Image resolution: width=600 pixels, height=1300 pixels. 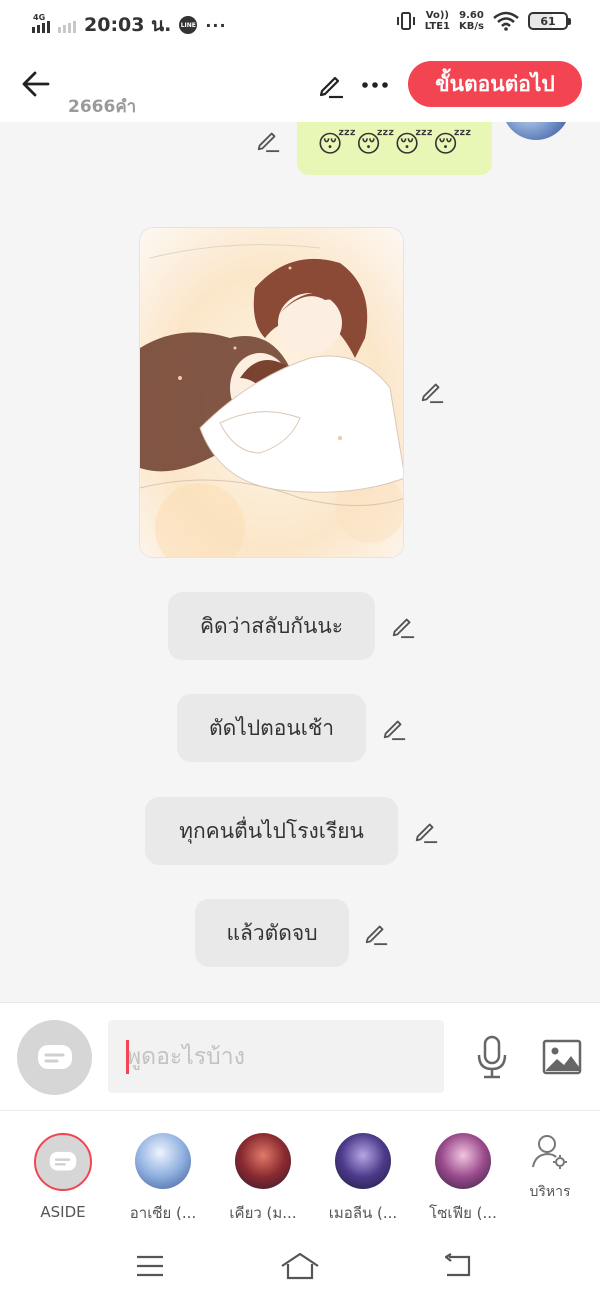 I want to click on character-name: ASIDE, so click(x=63, y=1212).